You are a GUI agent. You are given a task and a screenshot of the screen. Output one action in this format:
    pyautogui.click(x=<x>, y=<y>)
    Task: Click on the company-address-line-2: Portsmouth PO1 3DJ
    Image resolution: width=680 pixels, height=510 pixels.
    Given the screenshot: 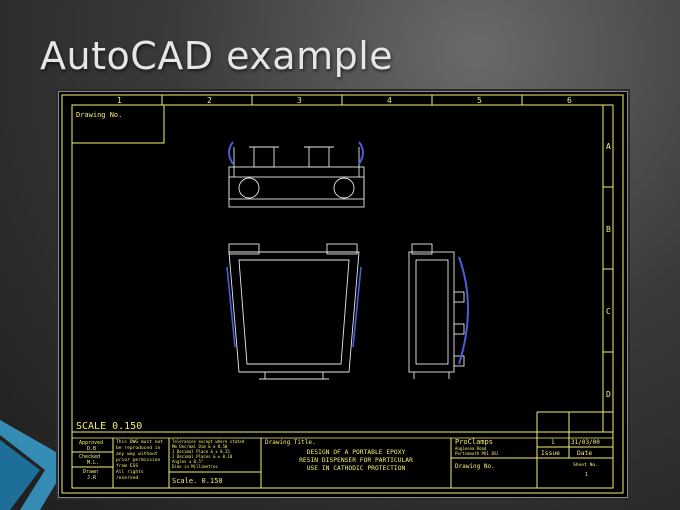 What is the action you would take?
    pyautogui.click(x=476, y=453)
    